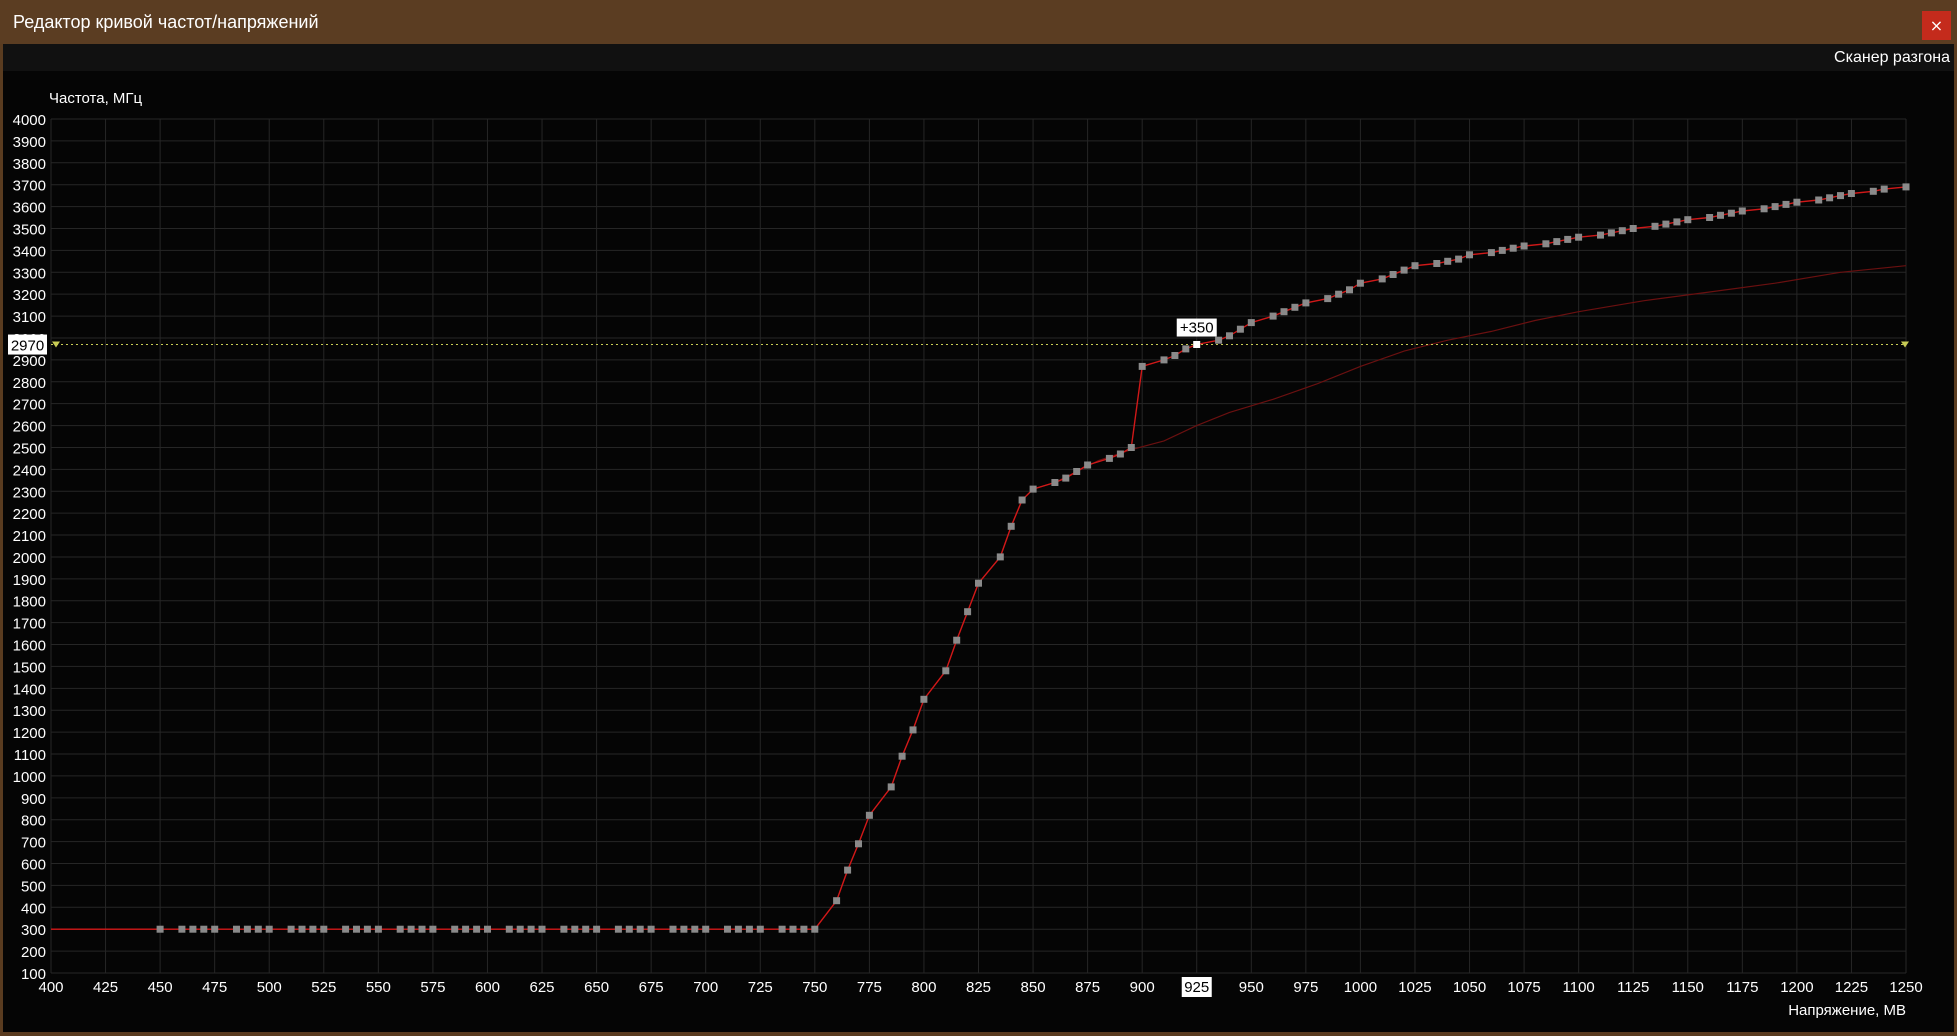 The image size is (1957, 1036). I want to click on selected-curve-point, so click(1197, 344).